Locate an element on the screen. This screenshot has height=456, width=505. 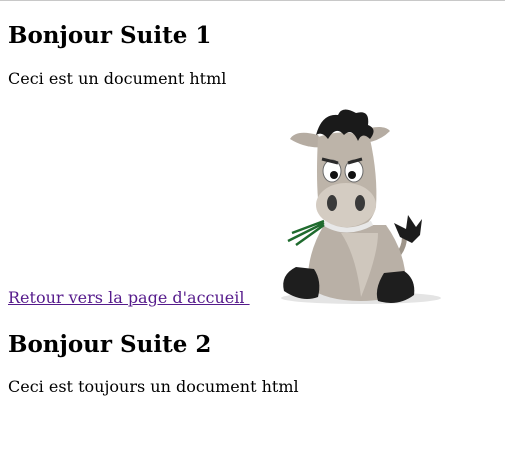
section-1-paragraph: Ceci est un document html is located at coordinates (117, 78).